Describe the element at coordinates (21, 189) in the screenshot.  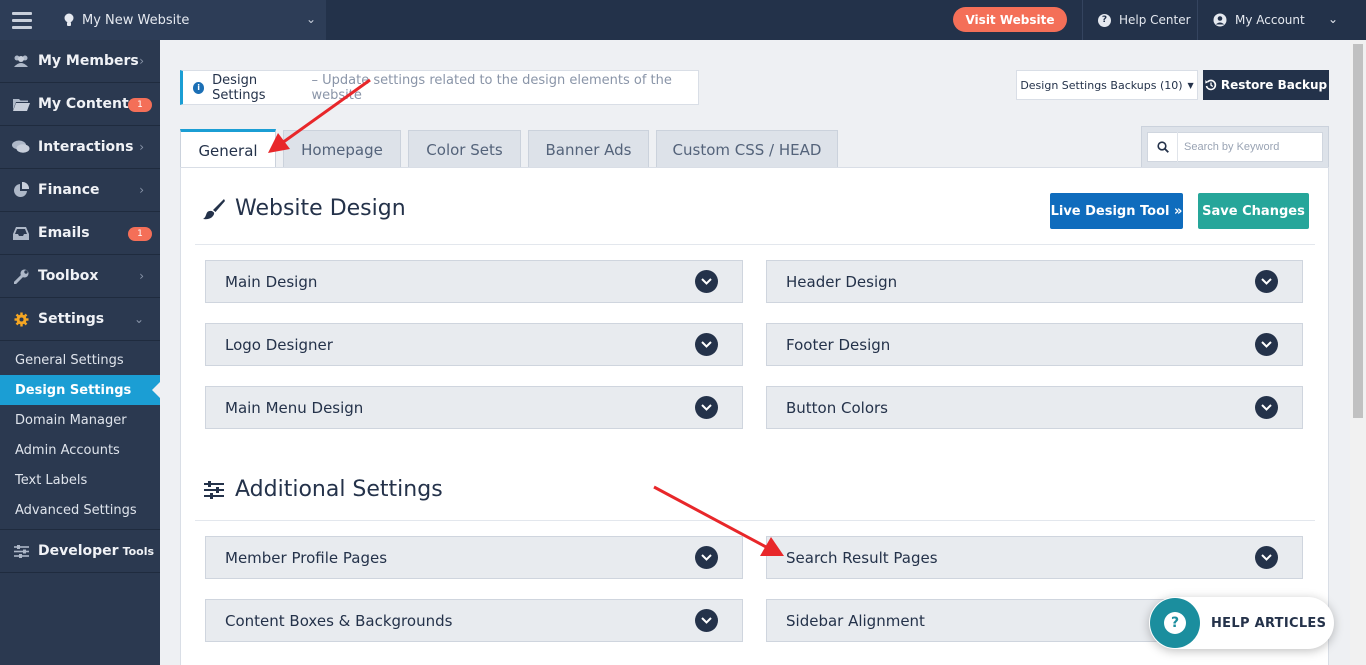
I see `pie-chart-icon` at that location.